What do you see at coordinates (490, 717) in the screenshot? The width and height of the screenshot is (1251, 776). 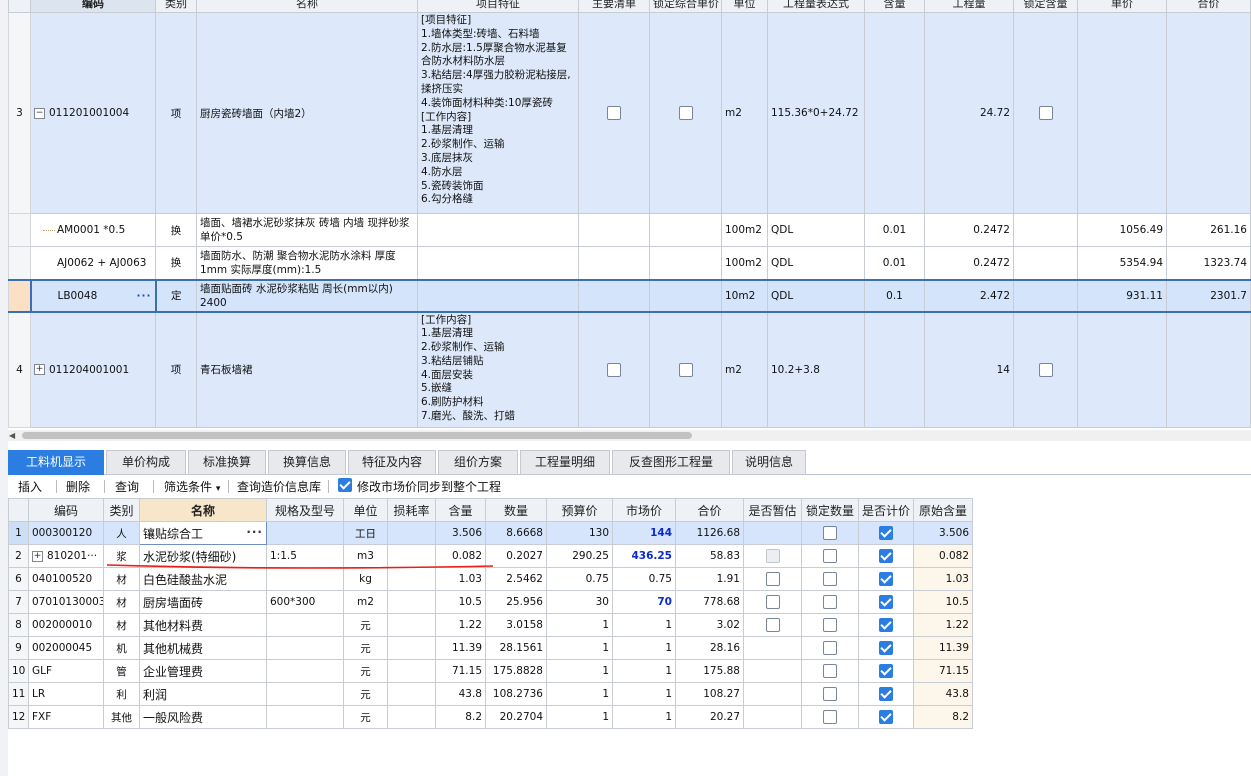 I see `table-row: 12 FXF 其他 一般风险费元 8.2 20.2704 1 1 20.27 8.2` at bounding box center [490, 717].